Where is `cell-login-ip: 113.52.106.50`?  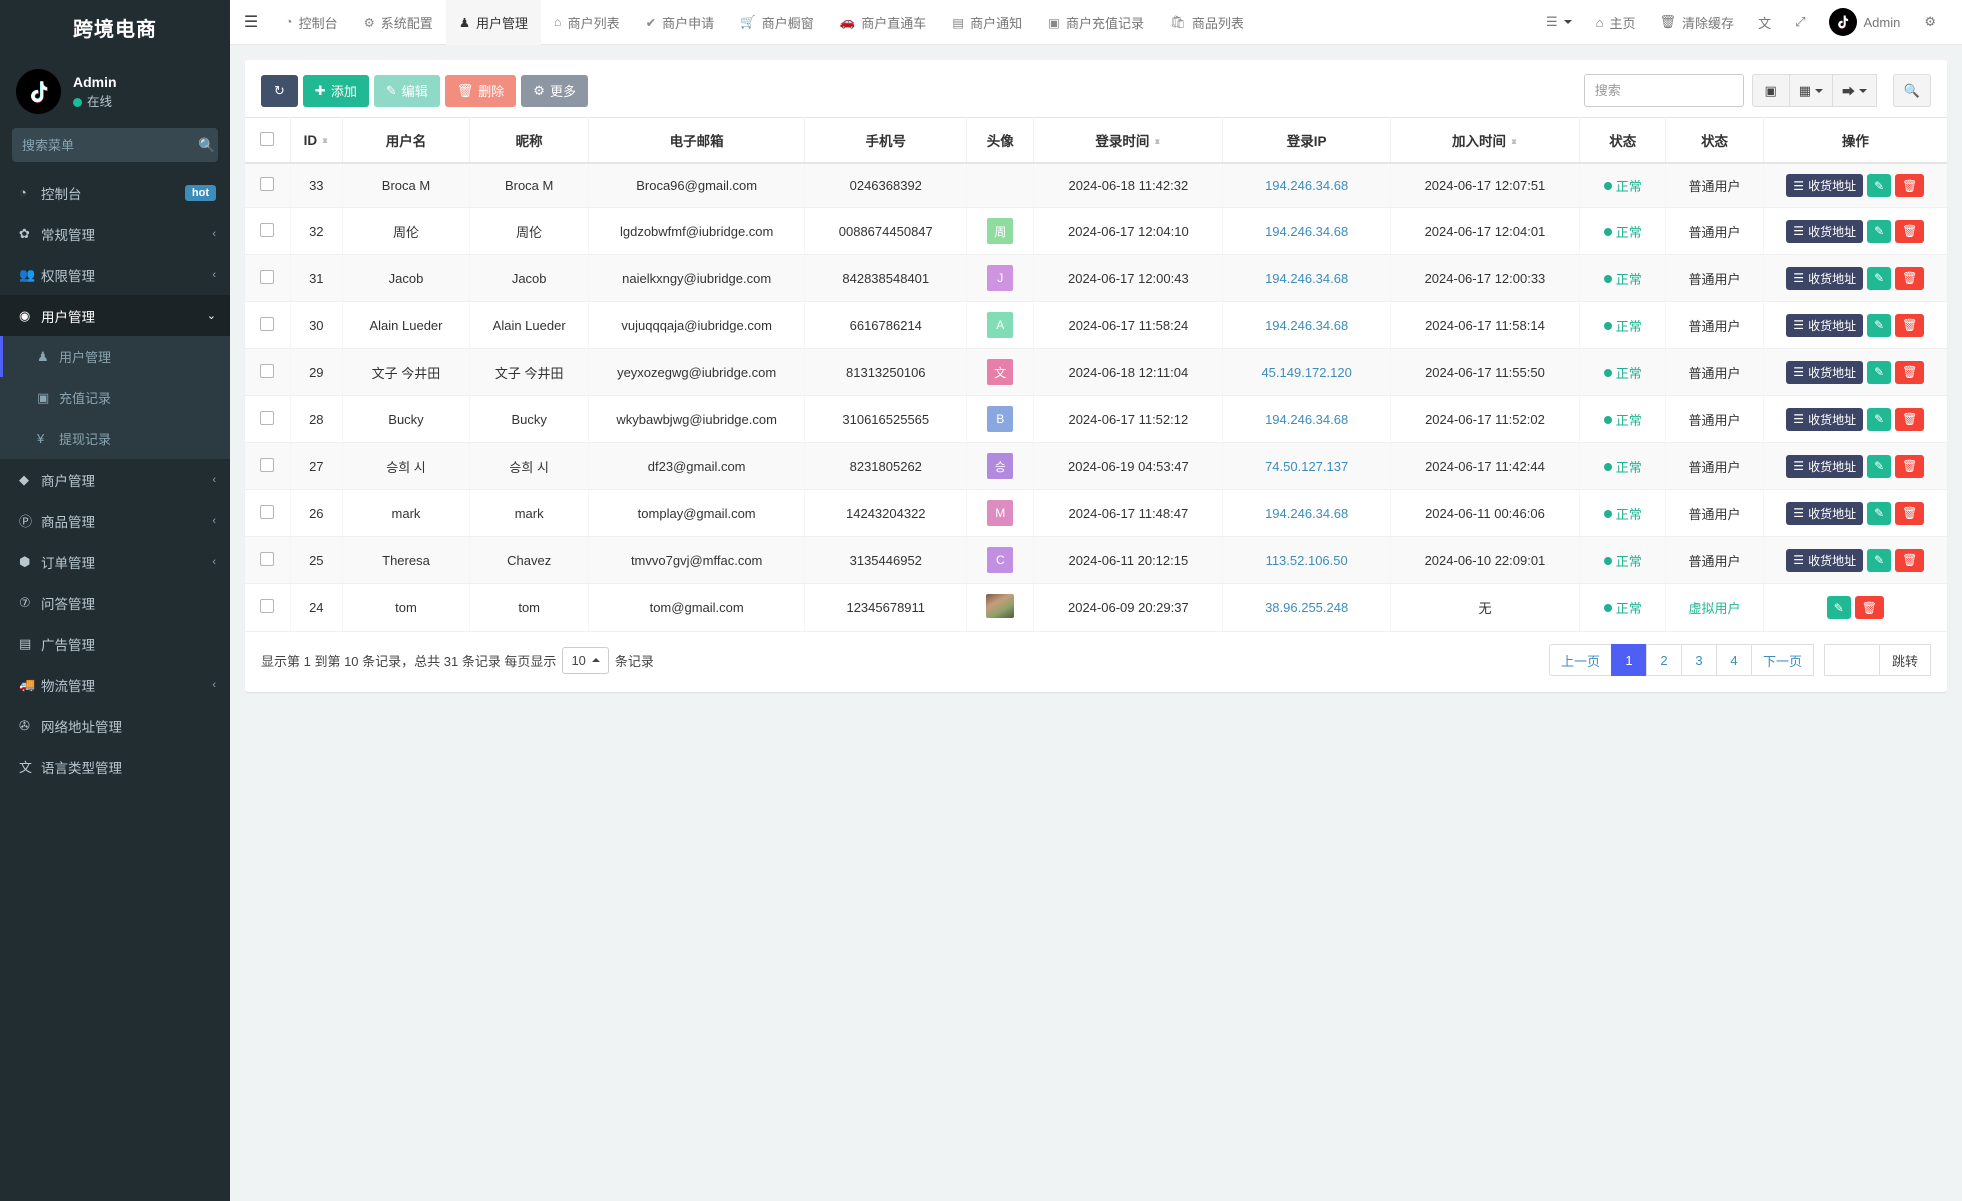
cell-login-ip: 113.52.106.50 is located at coordinates (1306, 560).